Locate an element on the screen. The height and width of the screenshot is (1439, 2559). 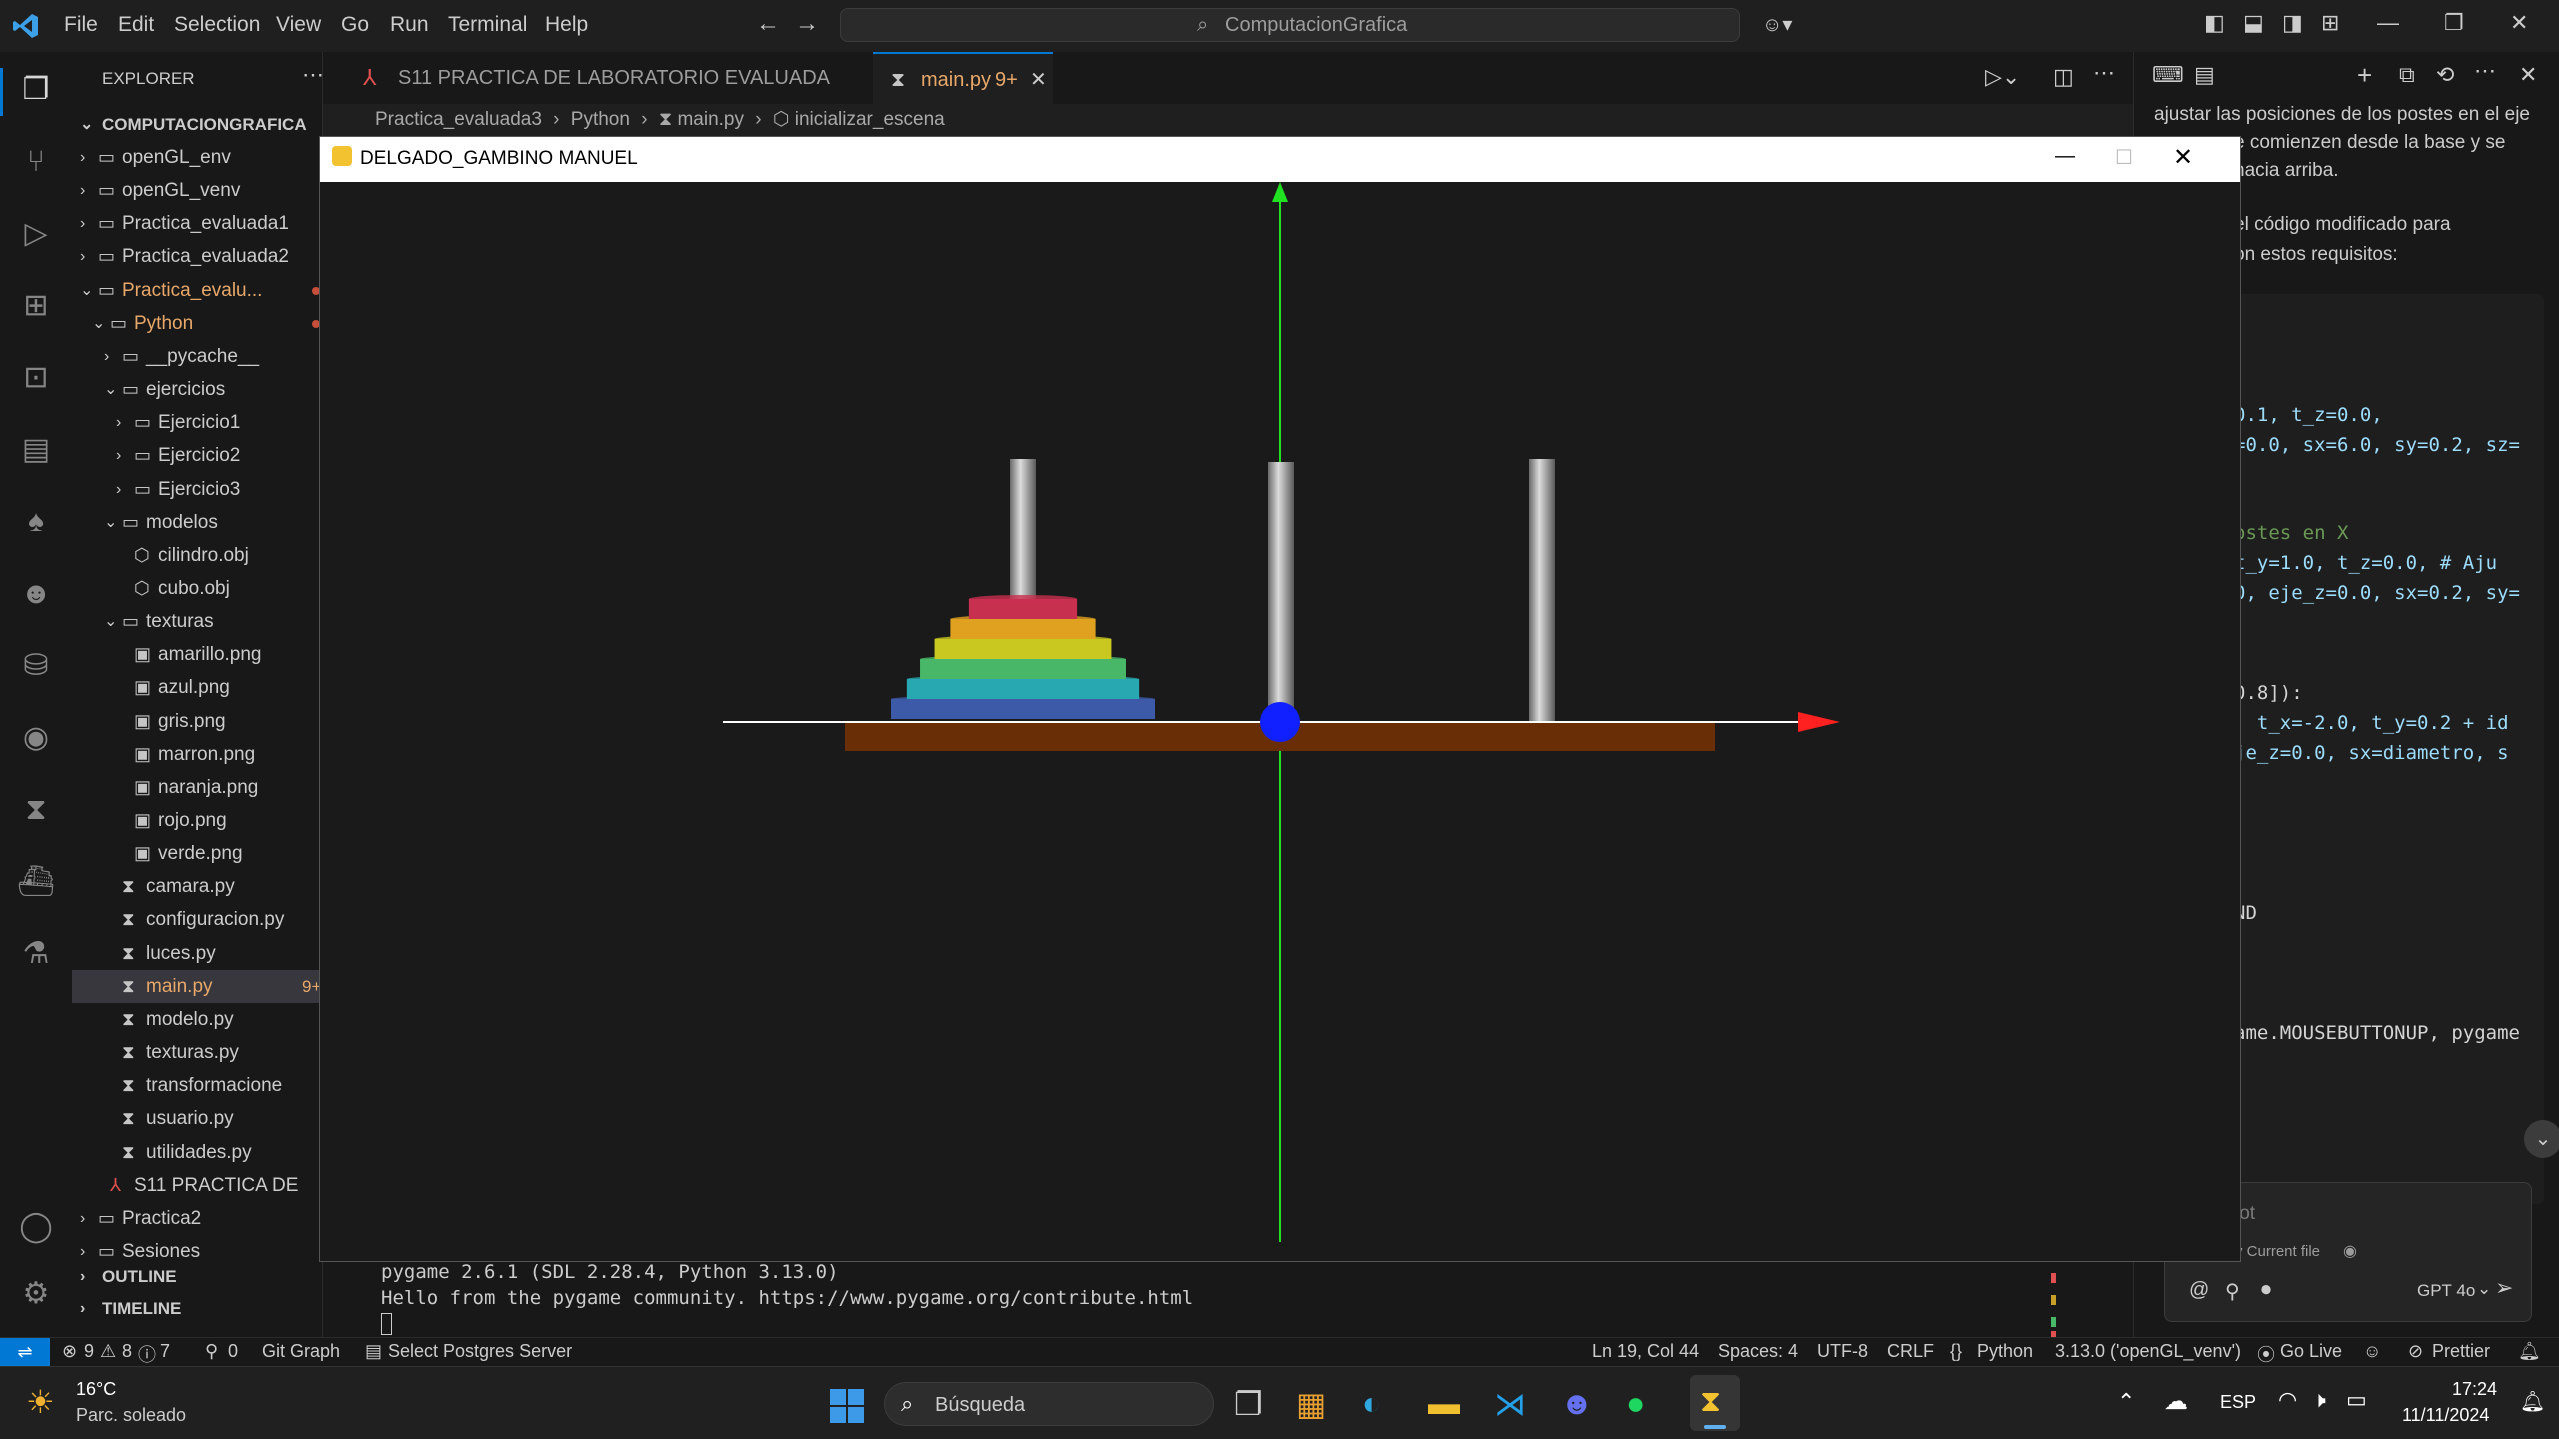
clock-time: 17:24 is located at coordinates (2474, 1389).